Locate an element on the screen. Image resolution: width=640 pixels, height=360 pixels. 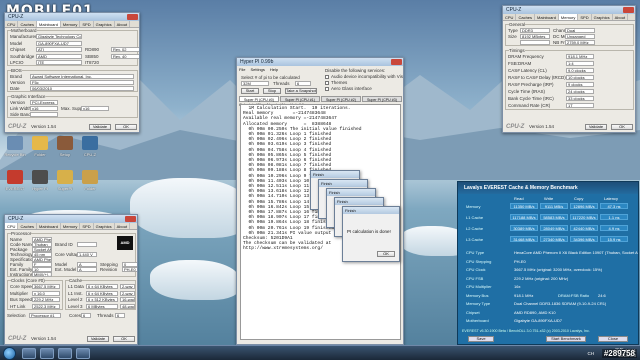
processor-select: Processor #1 is located at coordinates (45, 315).